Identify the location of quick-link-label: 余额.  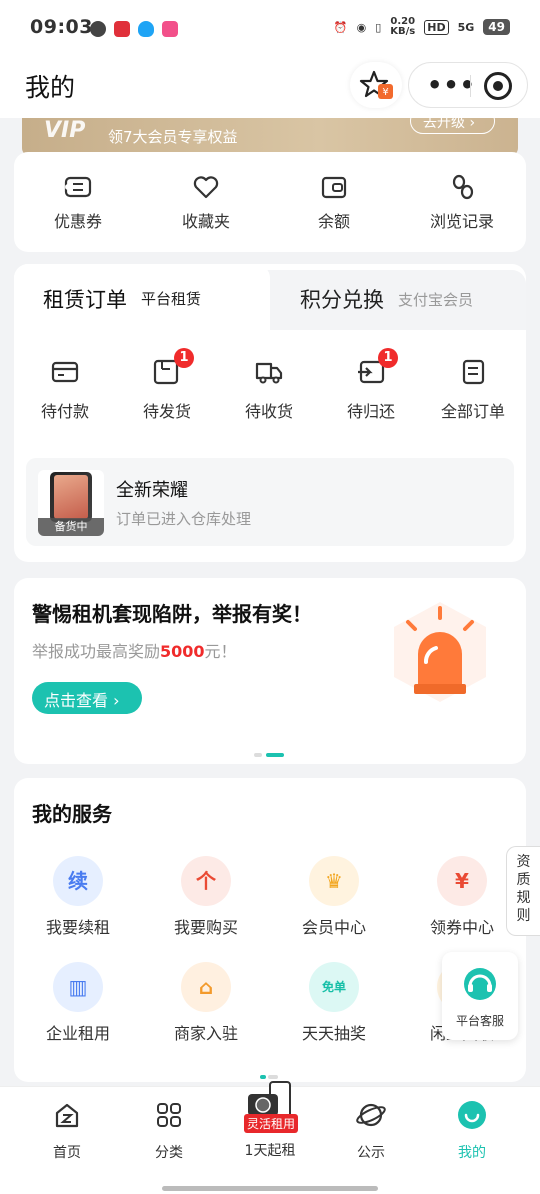
(333, 221).